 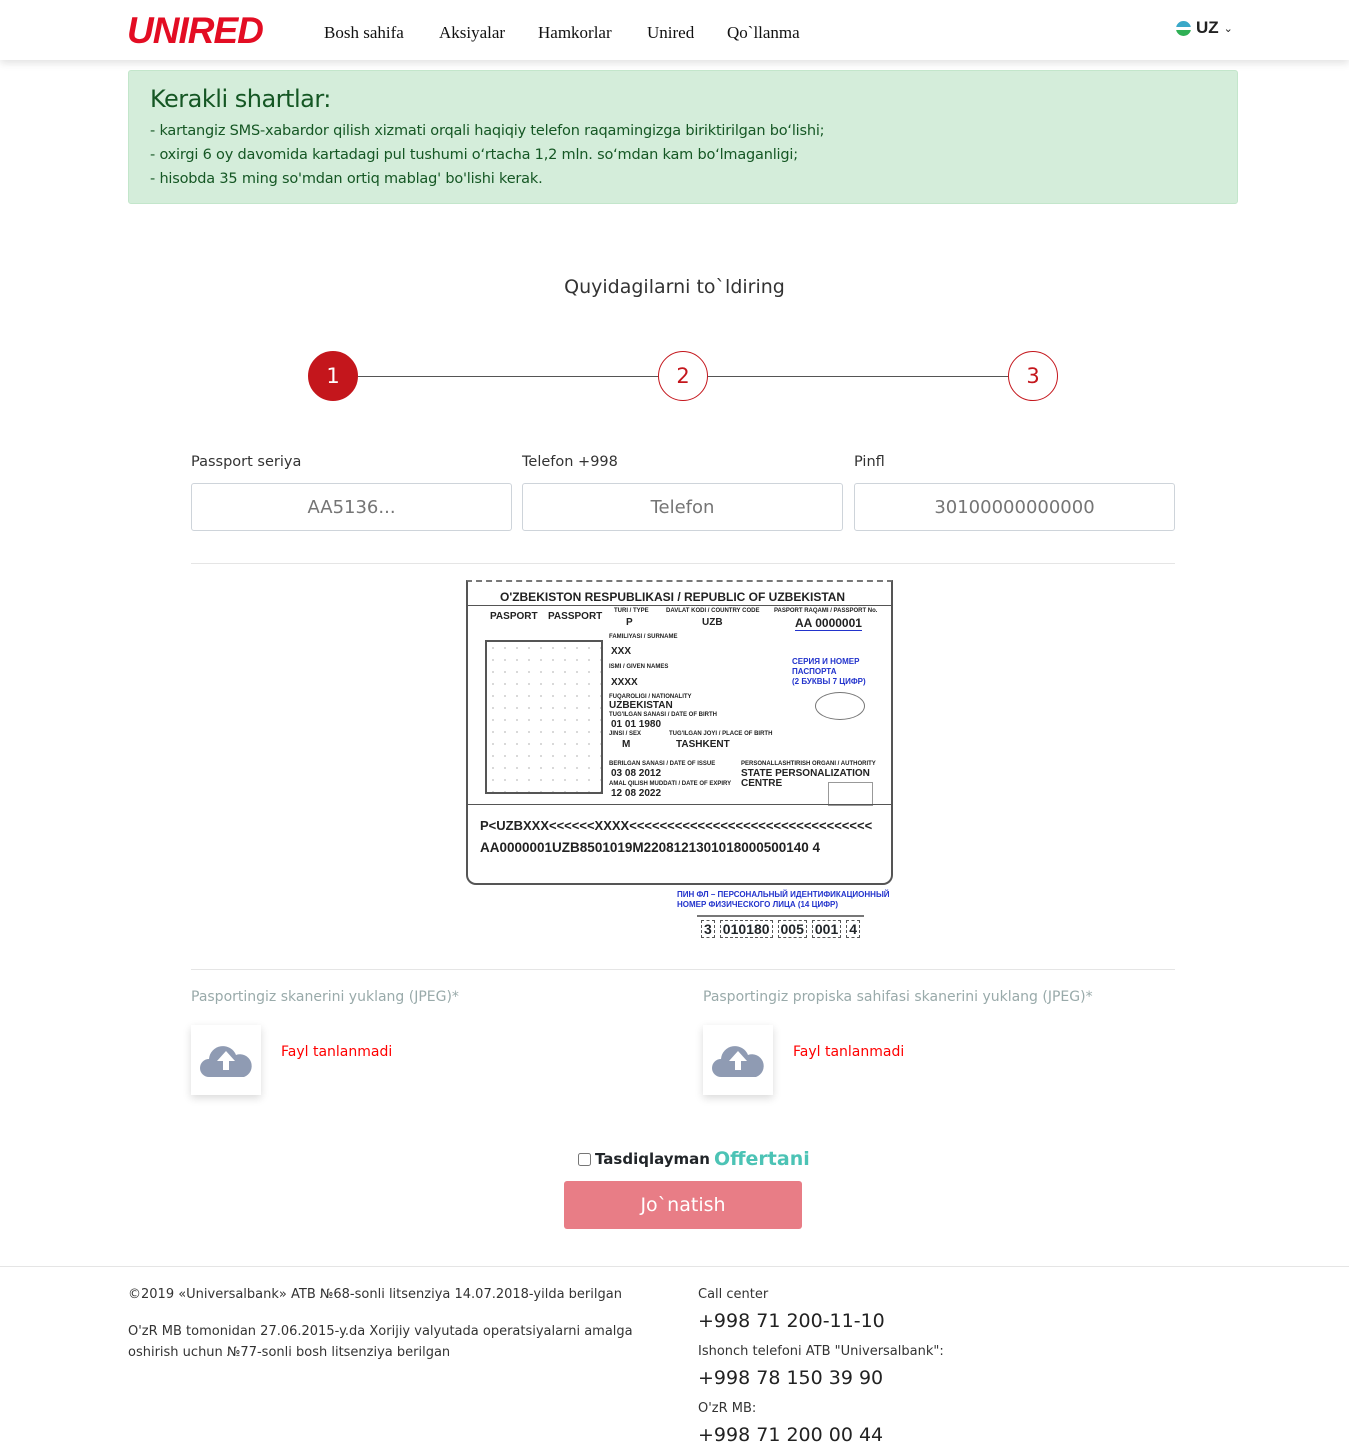 I want to click on step-2: 2, so click(x=683, y=376).